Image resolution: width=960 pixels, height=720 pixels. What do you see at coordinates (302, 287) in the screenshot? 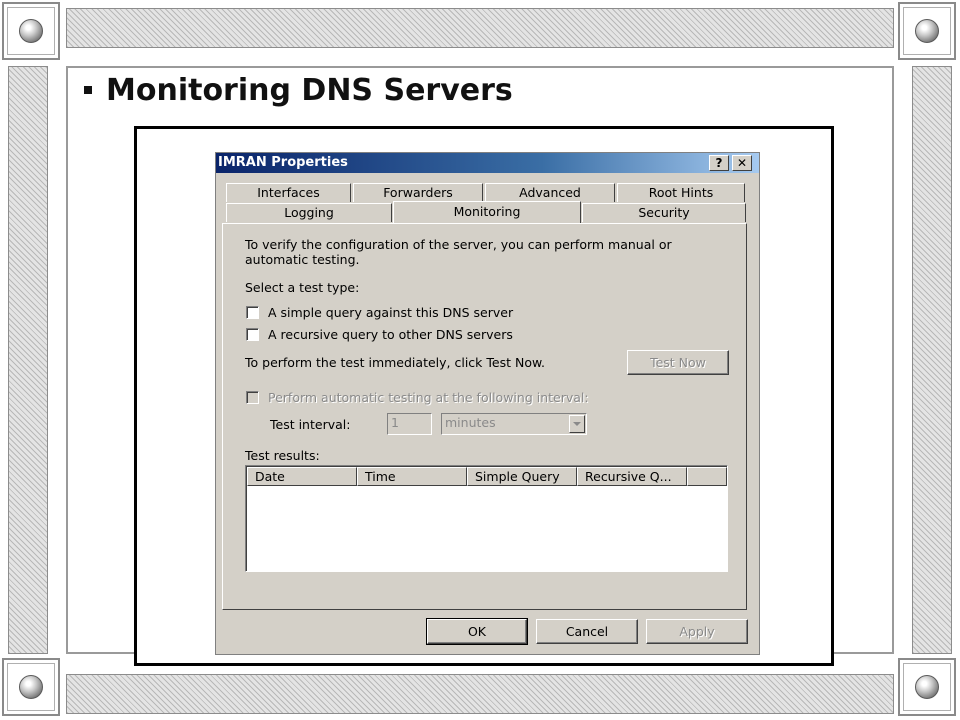
I see `select-test-label: Select a test type:` at bounding box center [302, 287].